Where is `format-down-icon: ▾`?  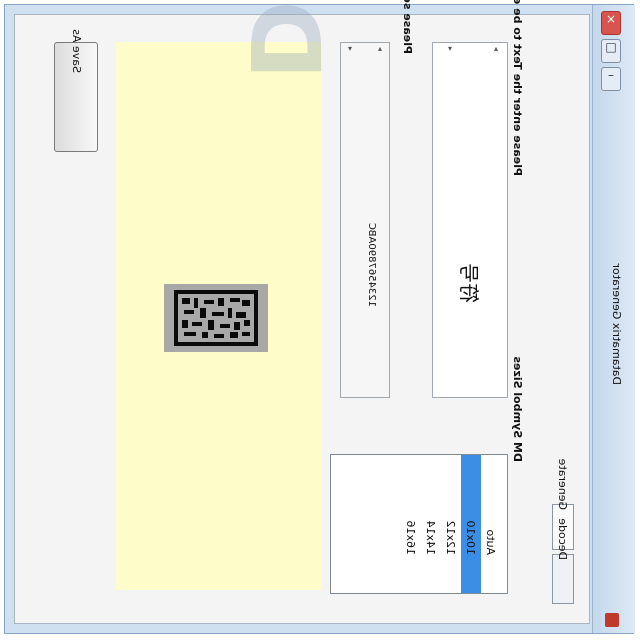
format-down-icon: ▾ is located at coordinates (350, 49).